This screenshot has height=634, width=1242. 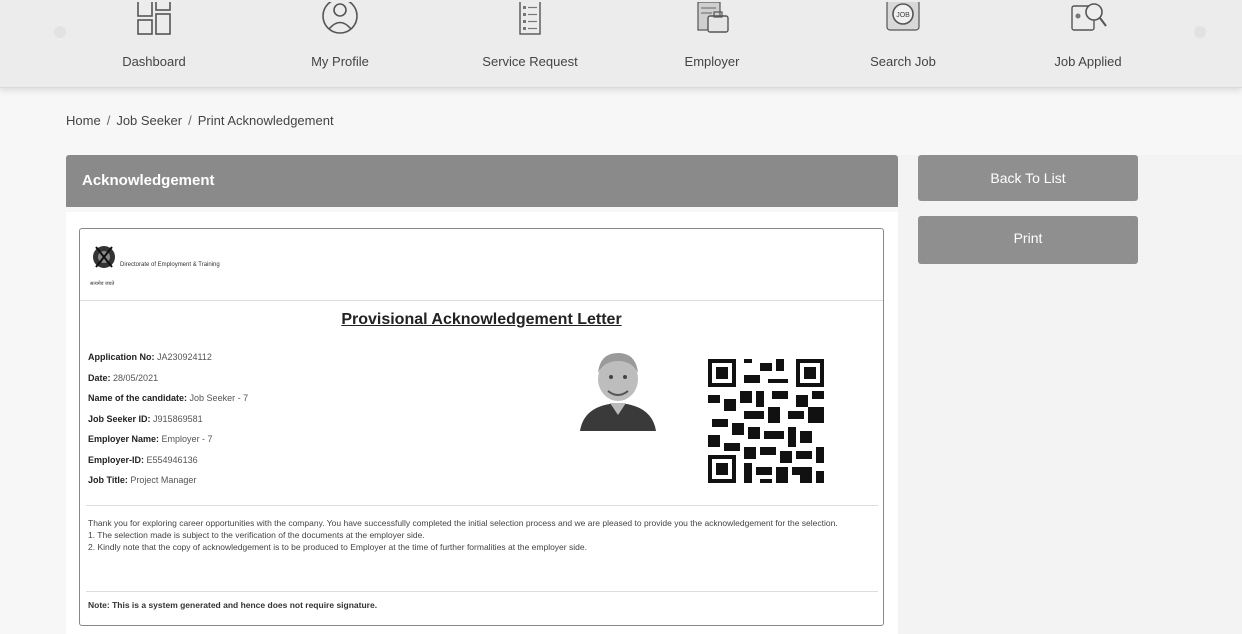 What do you see at coordinates (265, 120) in the screenshot?
I see `breadcrumb-current: Print Acknowledgement` at bounding box center [265, 120].